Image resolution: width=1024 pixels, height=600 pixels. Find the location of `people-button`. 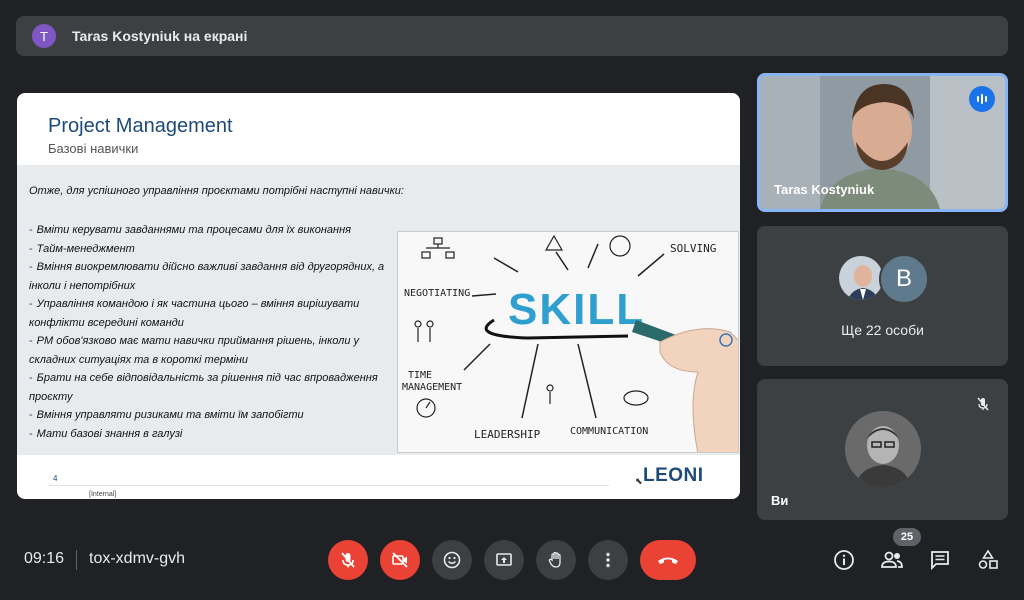

people-button is located at coordinates (892, 560).